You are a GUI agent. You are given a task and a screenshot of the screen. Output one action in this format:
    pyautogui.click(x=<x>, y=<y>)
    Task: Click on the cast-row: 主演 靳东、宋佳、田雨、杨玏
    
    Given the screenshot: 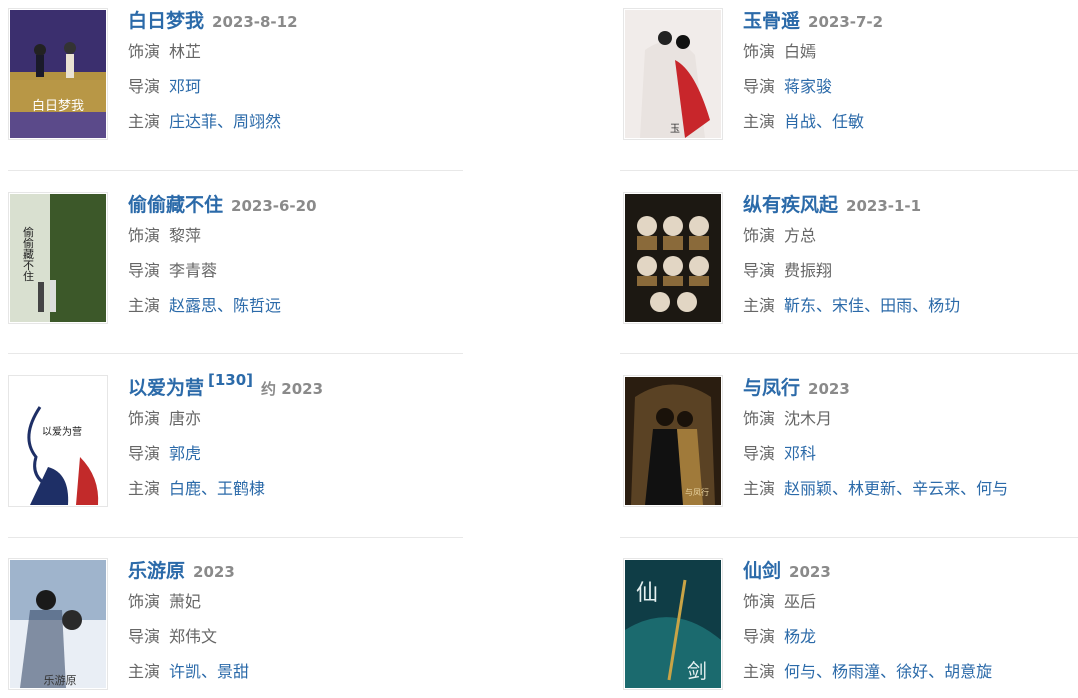 What is the action you would take?
    pyautogui.click(x=910, y=305)
    